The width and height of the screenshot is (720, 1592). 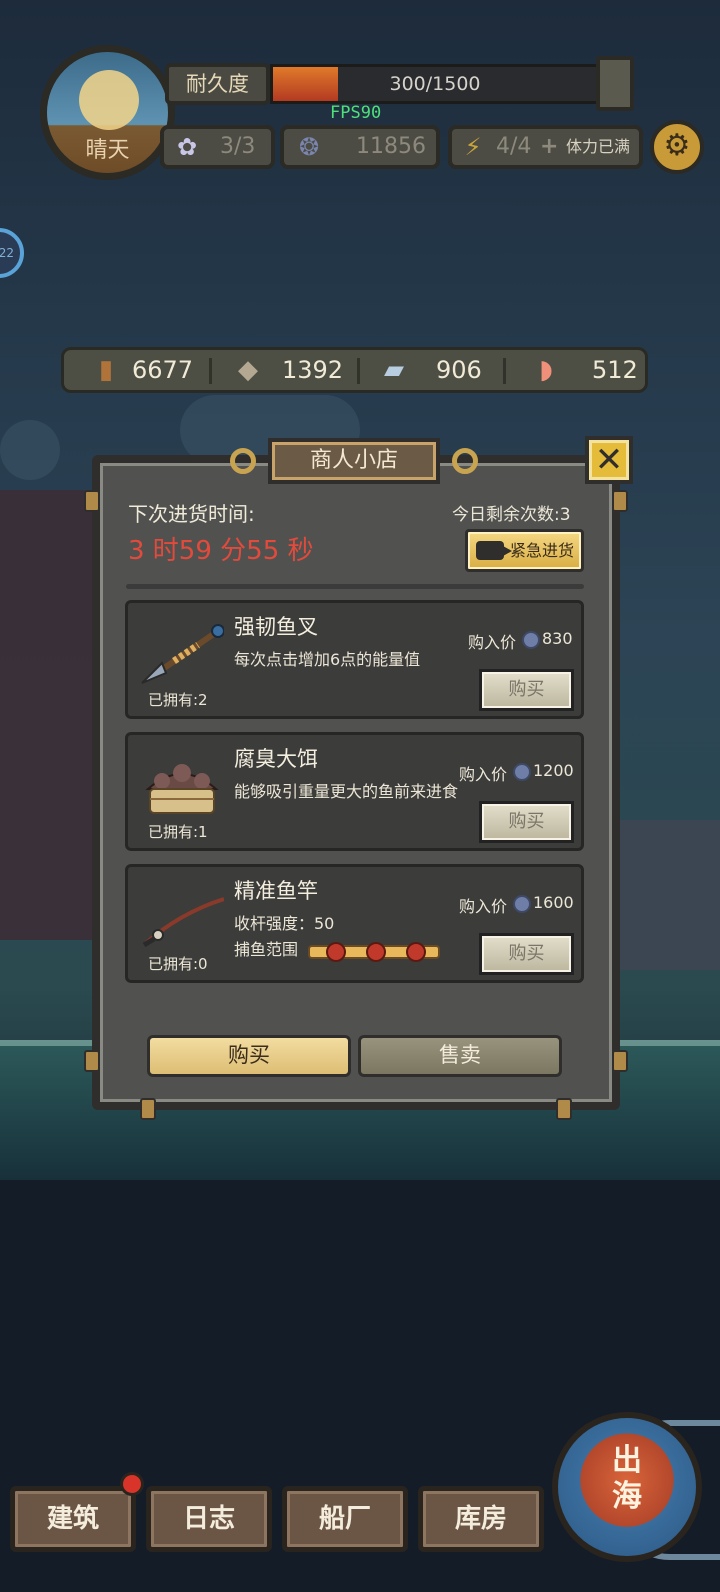 I want to click on weather-label: 晴天, so click(x=107, y=150).